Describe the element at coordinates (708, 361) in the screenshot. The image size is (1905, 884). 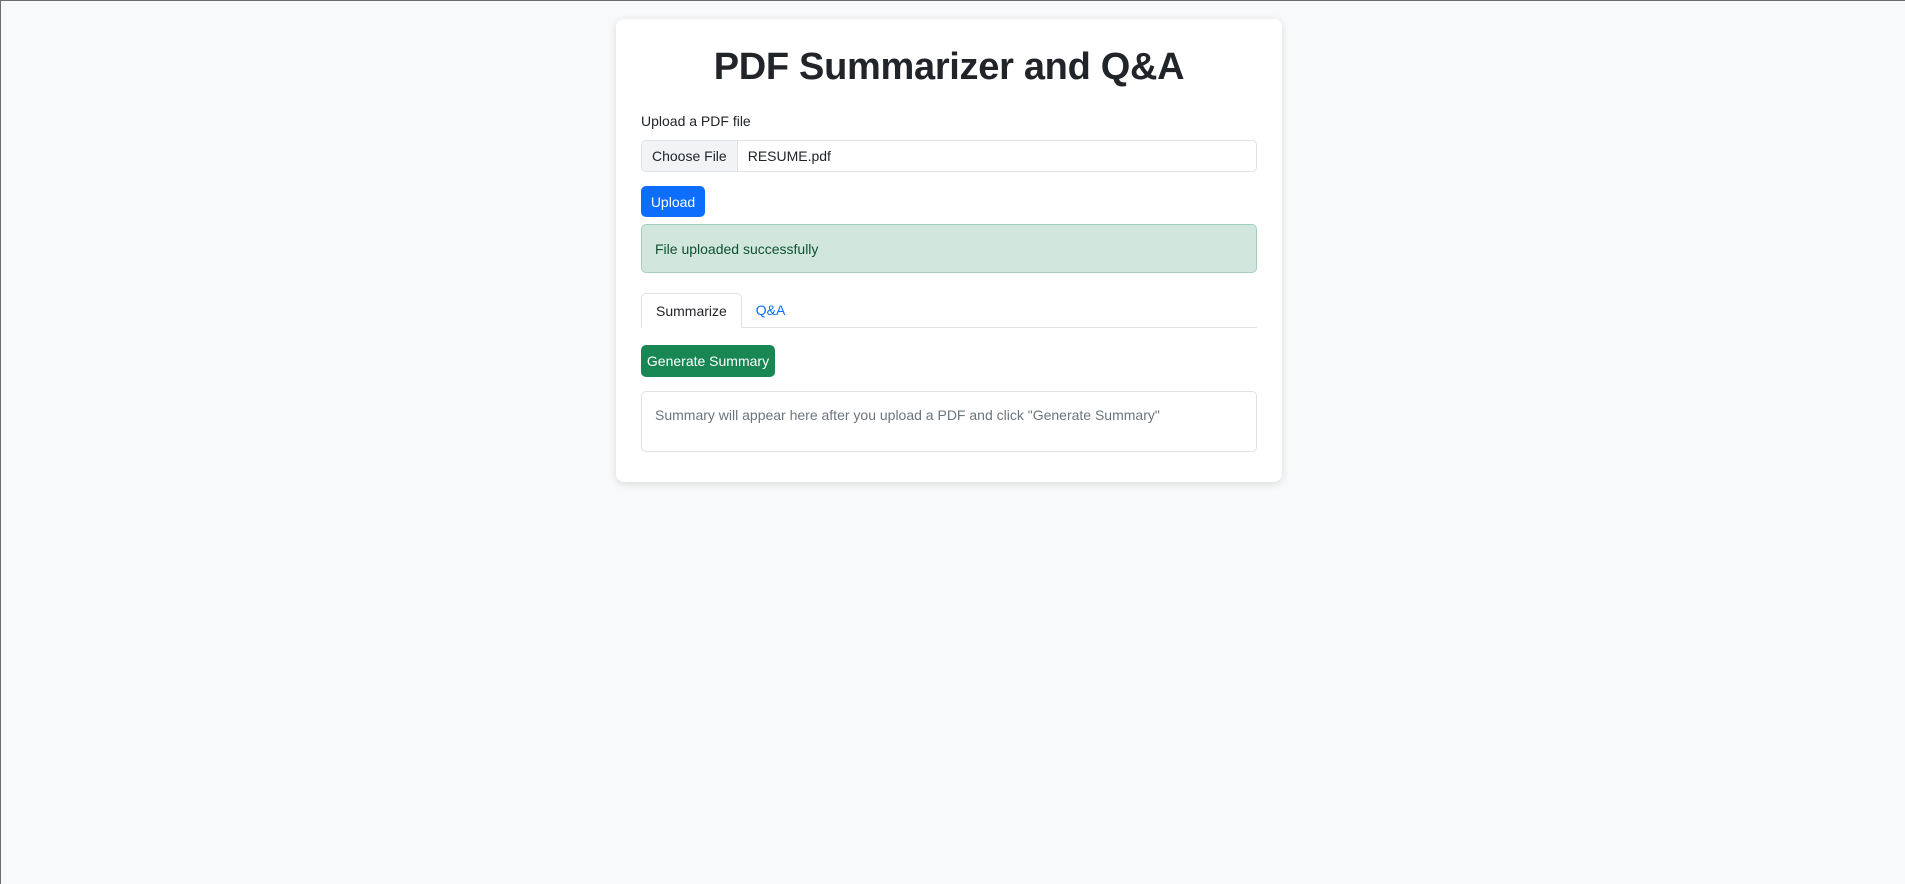
I see `generate-summary-button: Generate Summary` at that location.